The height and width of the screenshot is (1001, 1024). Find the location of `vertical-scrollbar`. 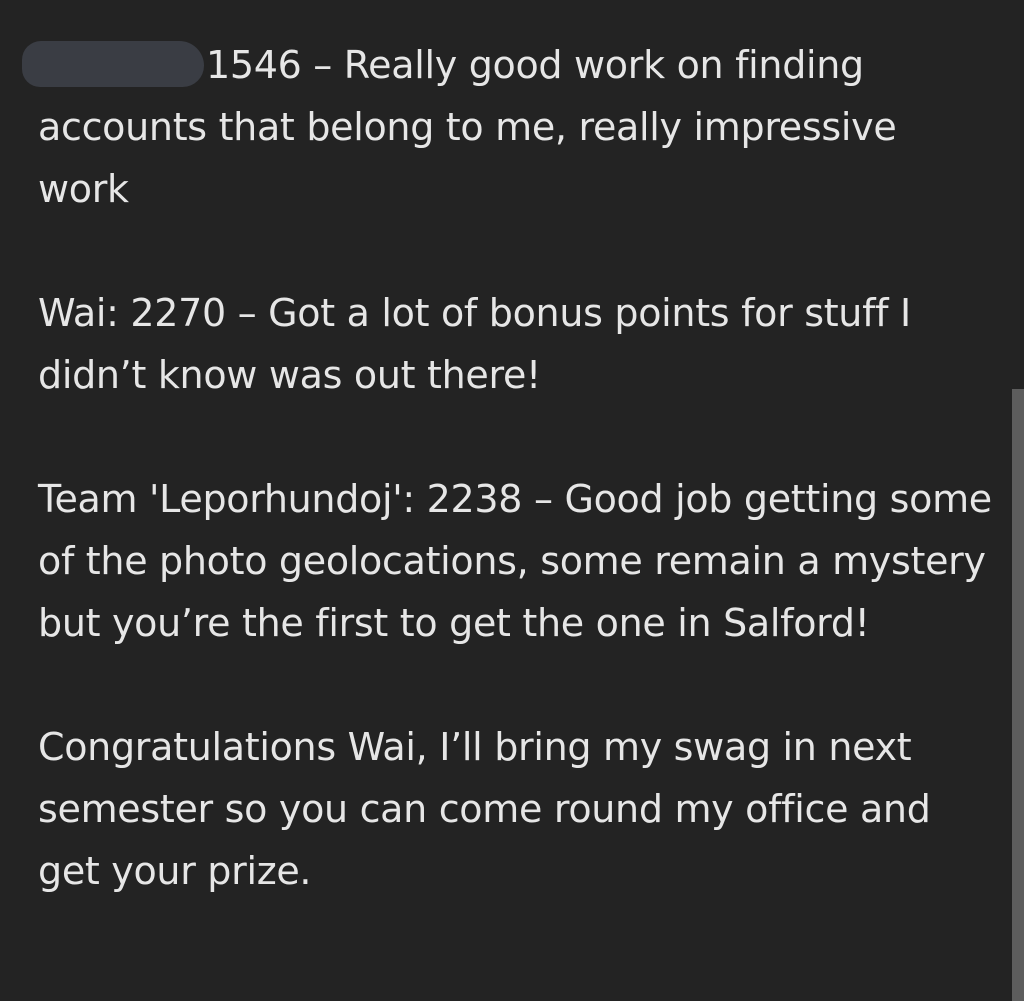

vertical-scrollbar is located at coordinates (1018, 695).